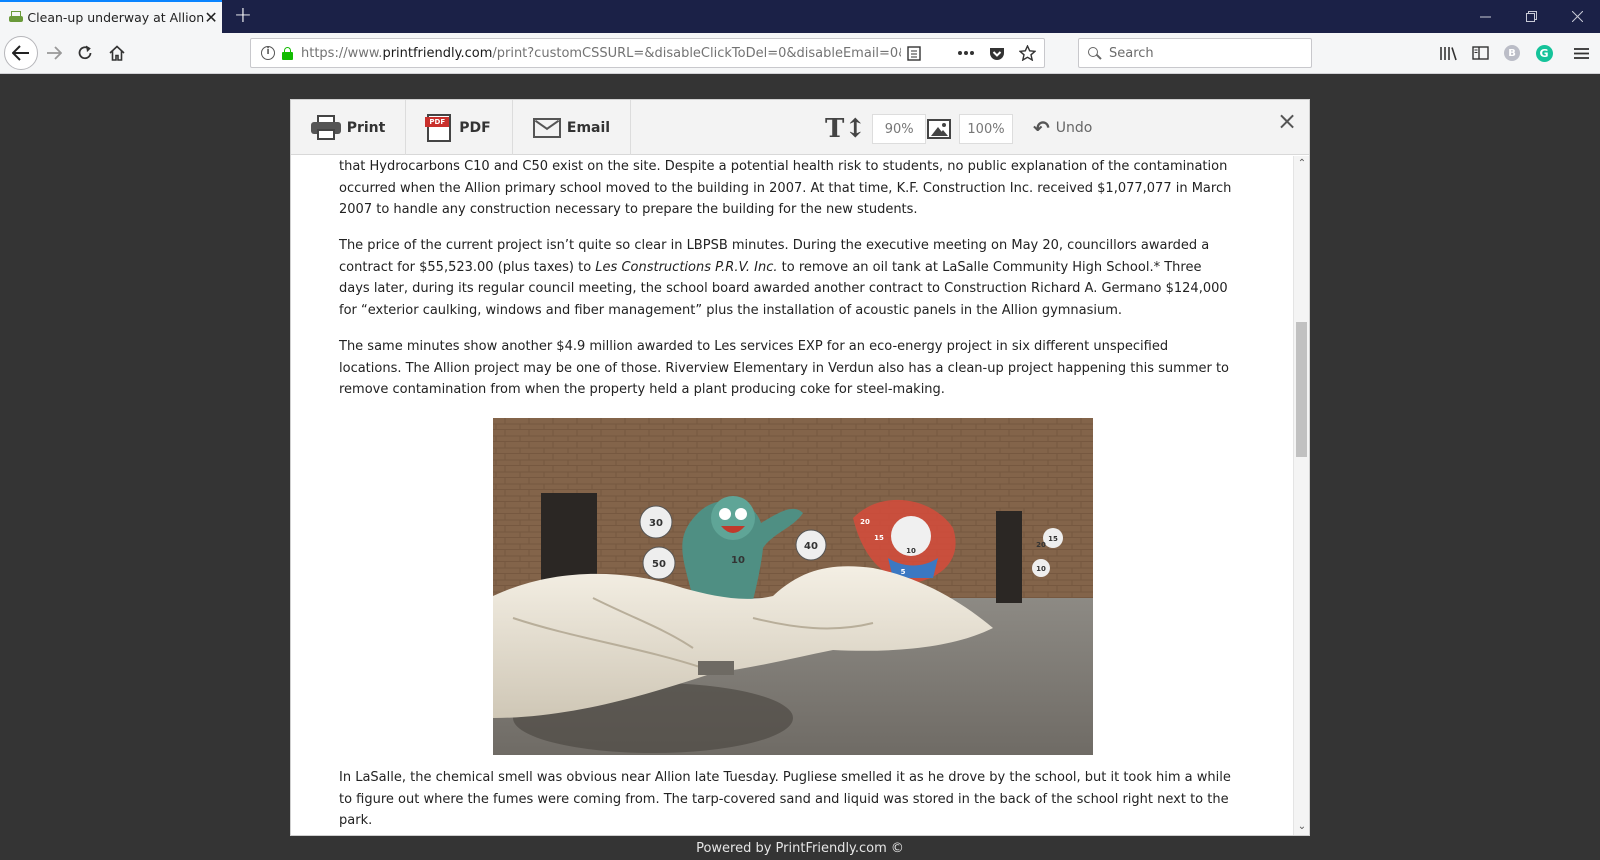 The image size is (1600, 860). I want to click on library-icon, so click(1448, 53).